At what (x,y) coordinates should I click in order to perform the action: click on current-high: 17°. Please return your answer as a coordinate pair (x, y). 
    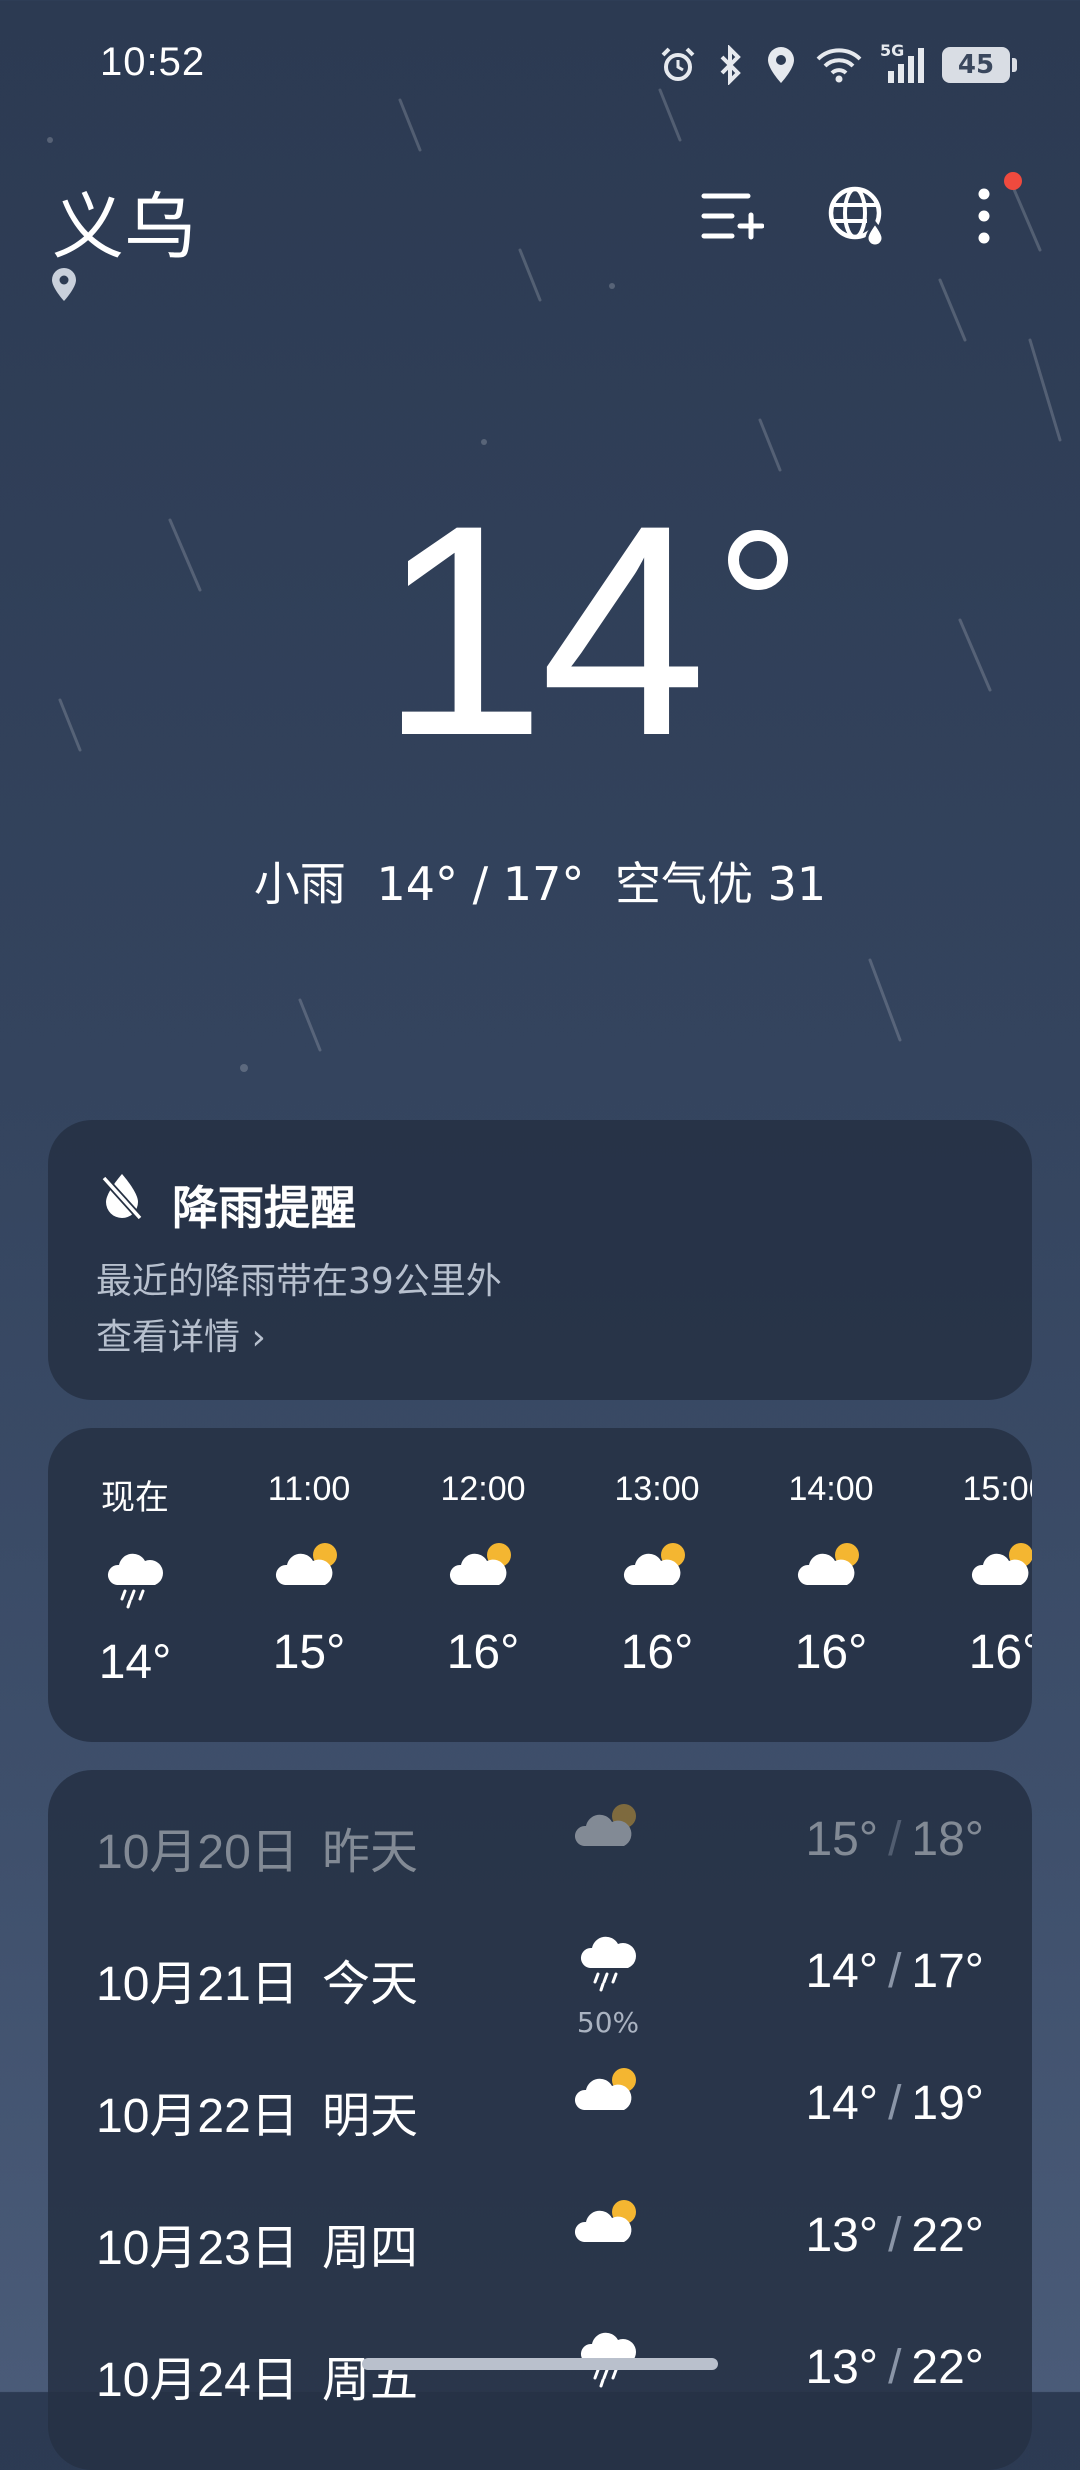
    Looking at the image, I should click on (543, 884).